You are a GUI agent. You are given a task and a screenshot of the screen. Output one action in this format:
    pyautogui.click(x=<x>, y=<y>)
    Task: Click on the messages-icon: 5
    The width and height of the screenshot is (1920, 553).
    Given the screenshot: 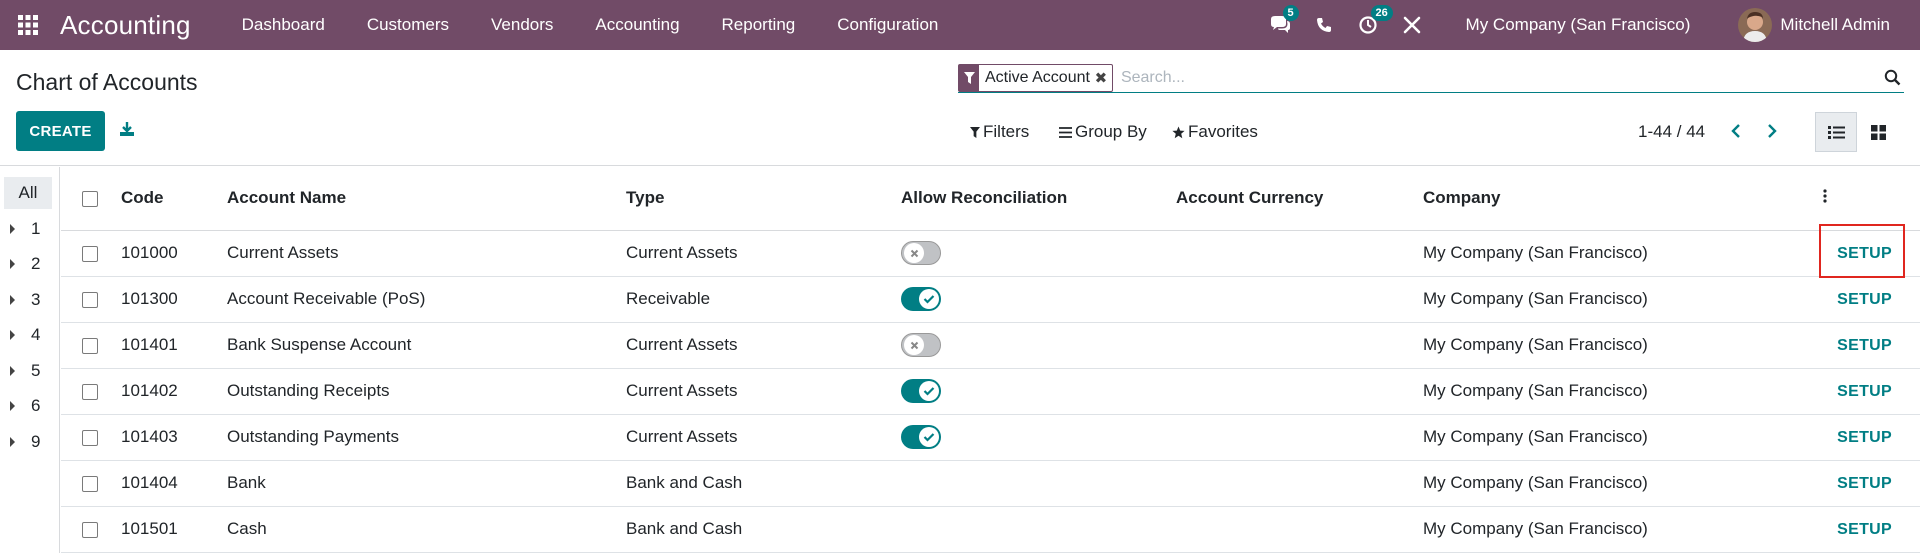 What is the action you would take?
    pyautogui.click(x=1280, y=25)
    